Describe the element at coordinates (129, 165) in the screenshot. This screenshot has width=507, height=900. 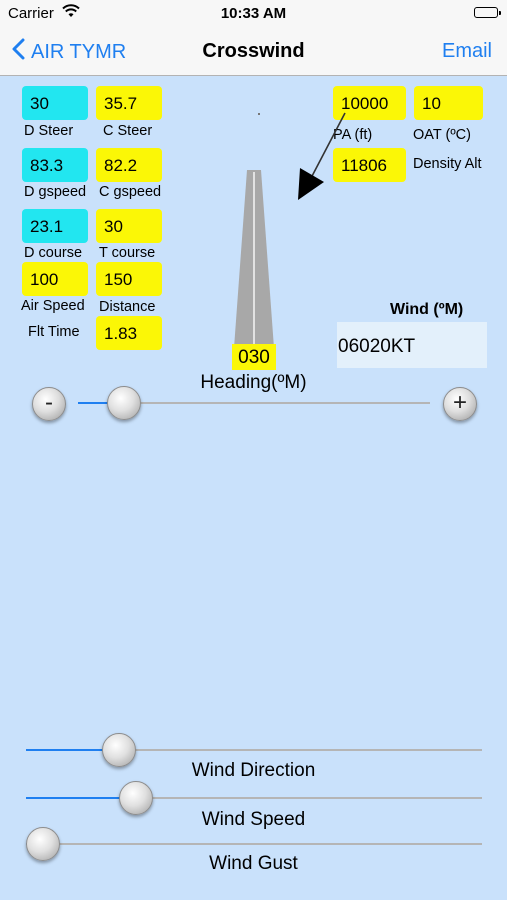
I see `c-gspeed-field: 82.2` at that location.